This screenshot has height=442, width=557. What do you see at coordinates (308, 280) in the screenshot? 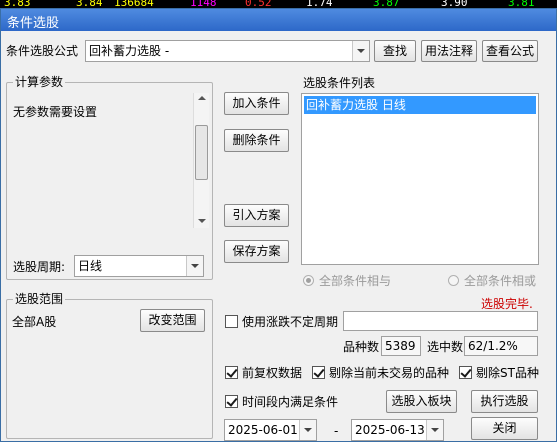
I see `radio-all-and` at bounding box center [308, 280].